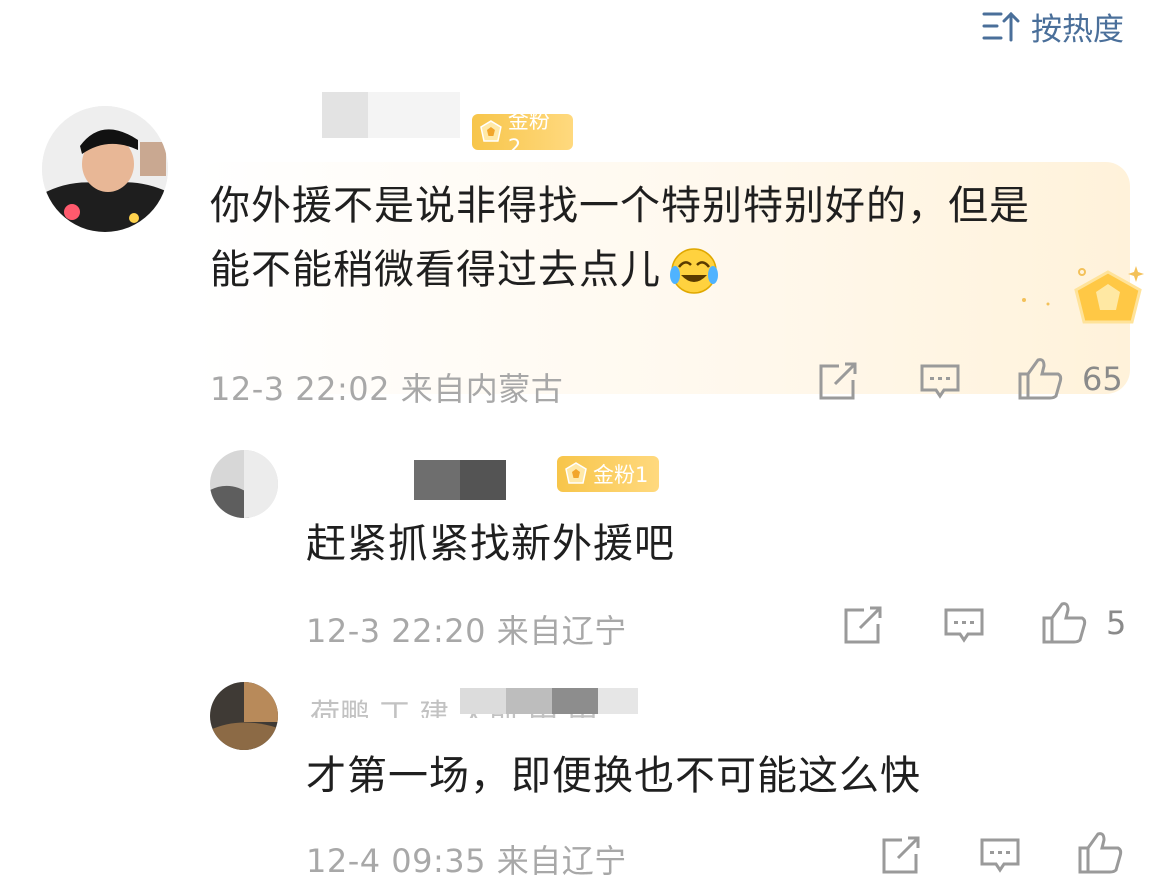 This screenshot has width=1170, height=882. I want to click on comment-text: 才第一场，即便换也不可能这么快, so click(613, 776).